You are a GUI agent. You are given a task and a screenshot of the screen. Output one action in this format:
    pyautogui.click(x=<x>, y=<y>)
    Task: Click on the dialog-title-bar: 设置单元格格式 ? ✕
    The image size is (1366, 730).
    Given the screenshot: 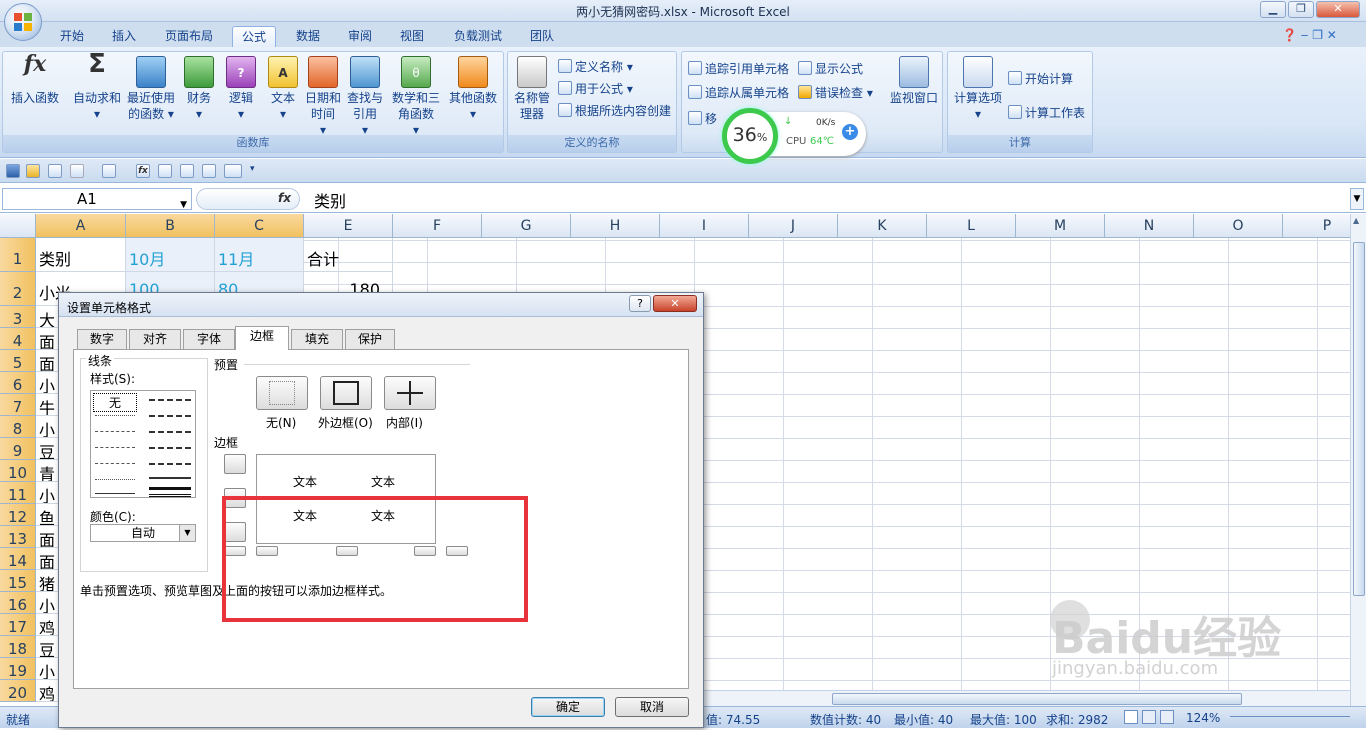 What is the action you would take?
    pyautogui.click(x=381, y=305)
    